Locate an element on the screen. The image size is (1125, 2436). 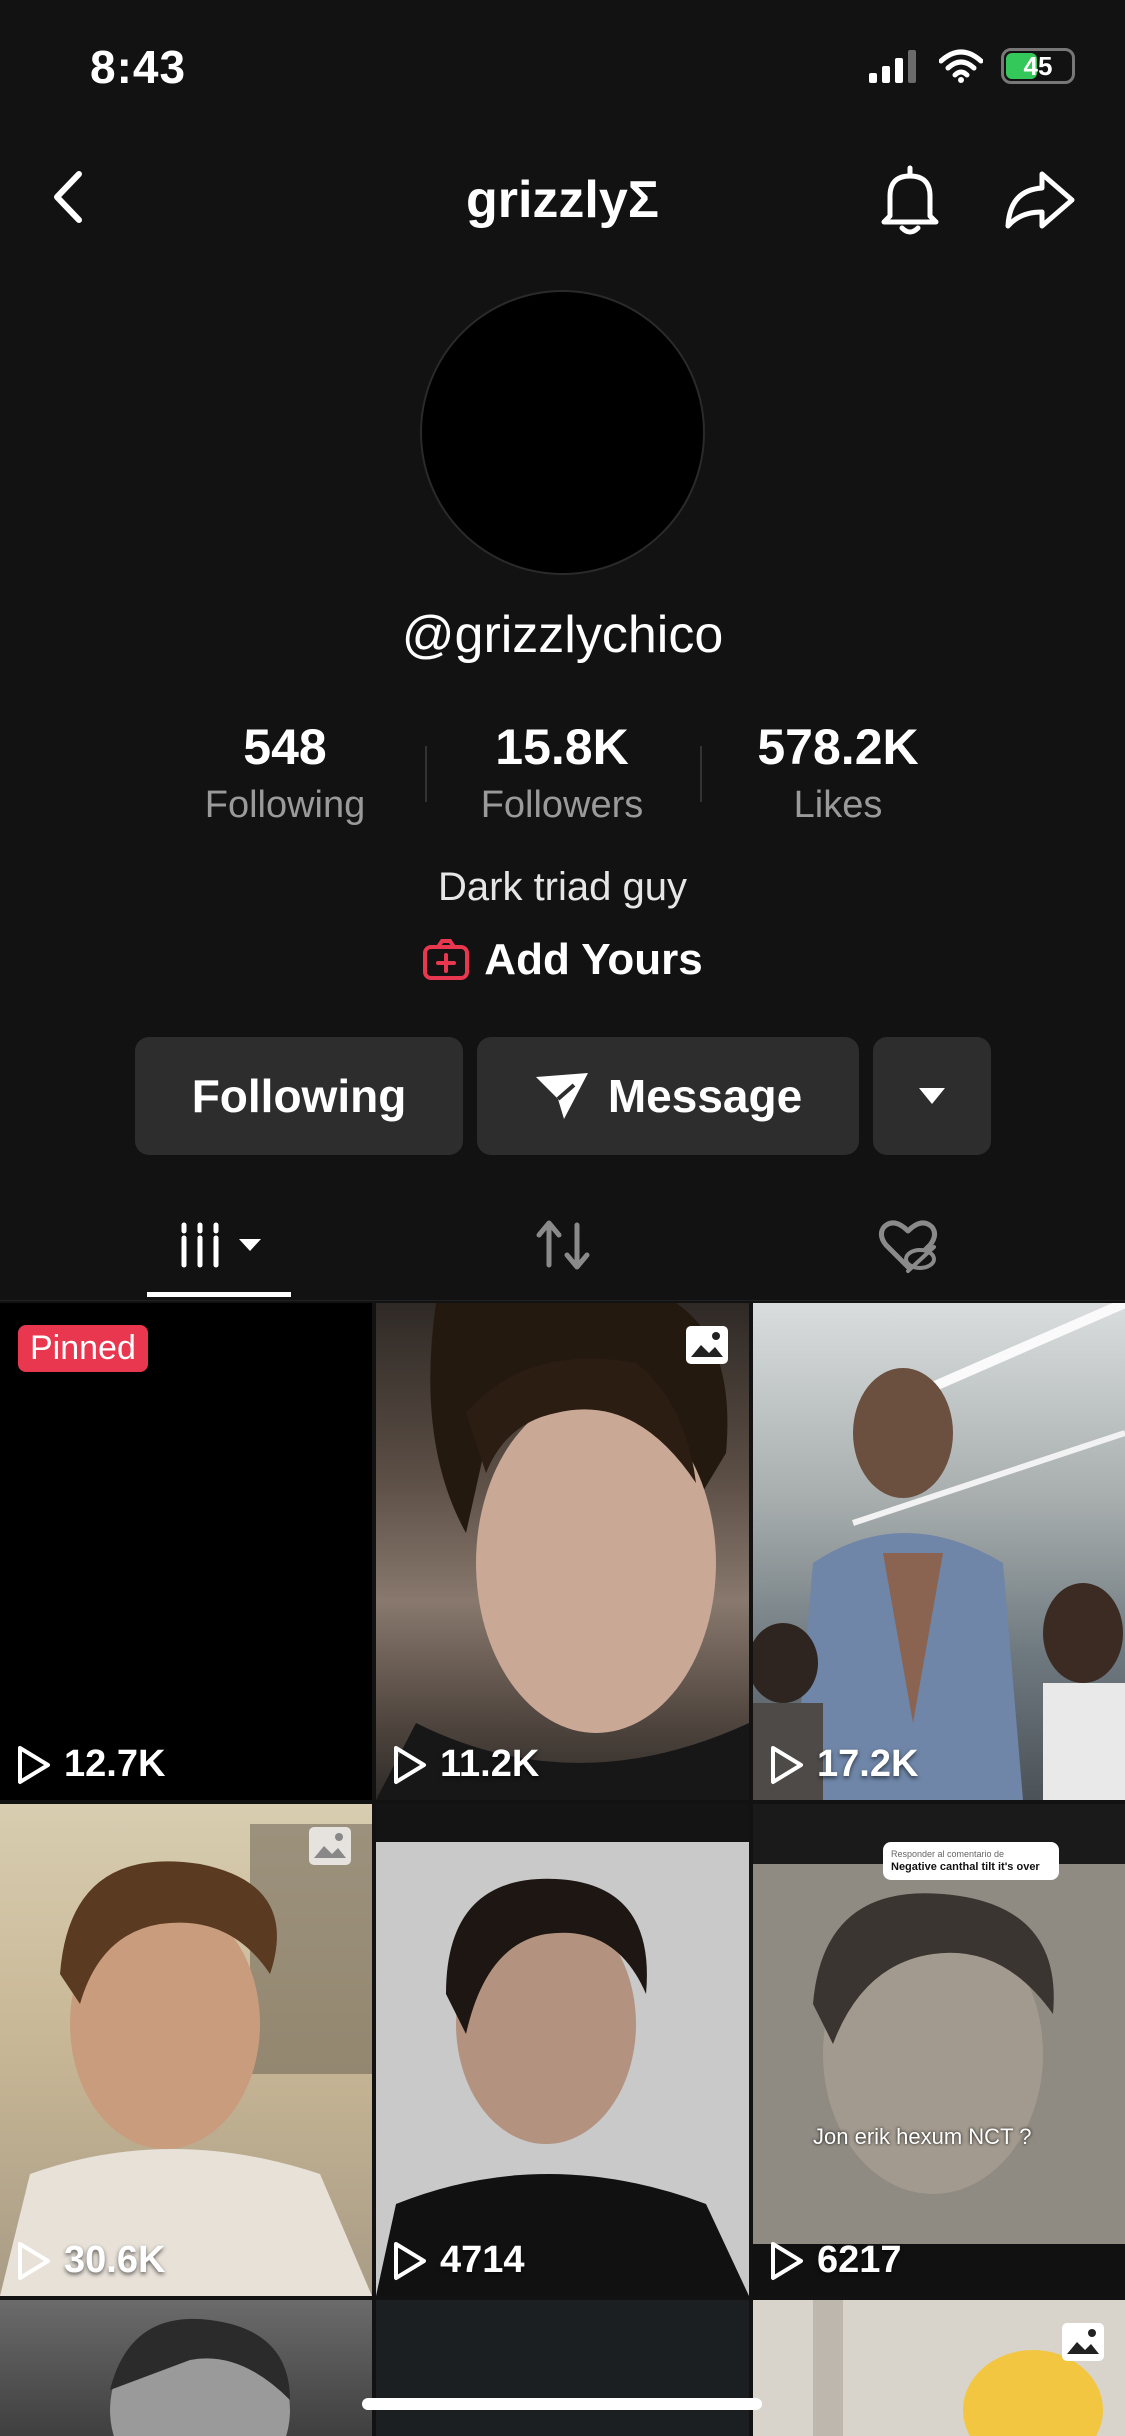
view-count: 12.7K is located at coordinates (90, 1764).